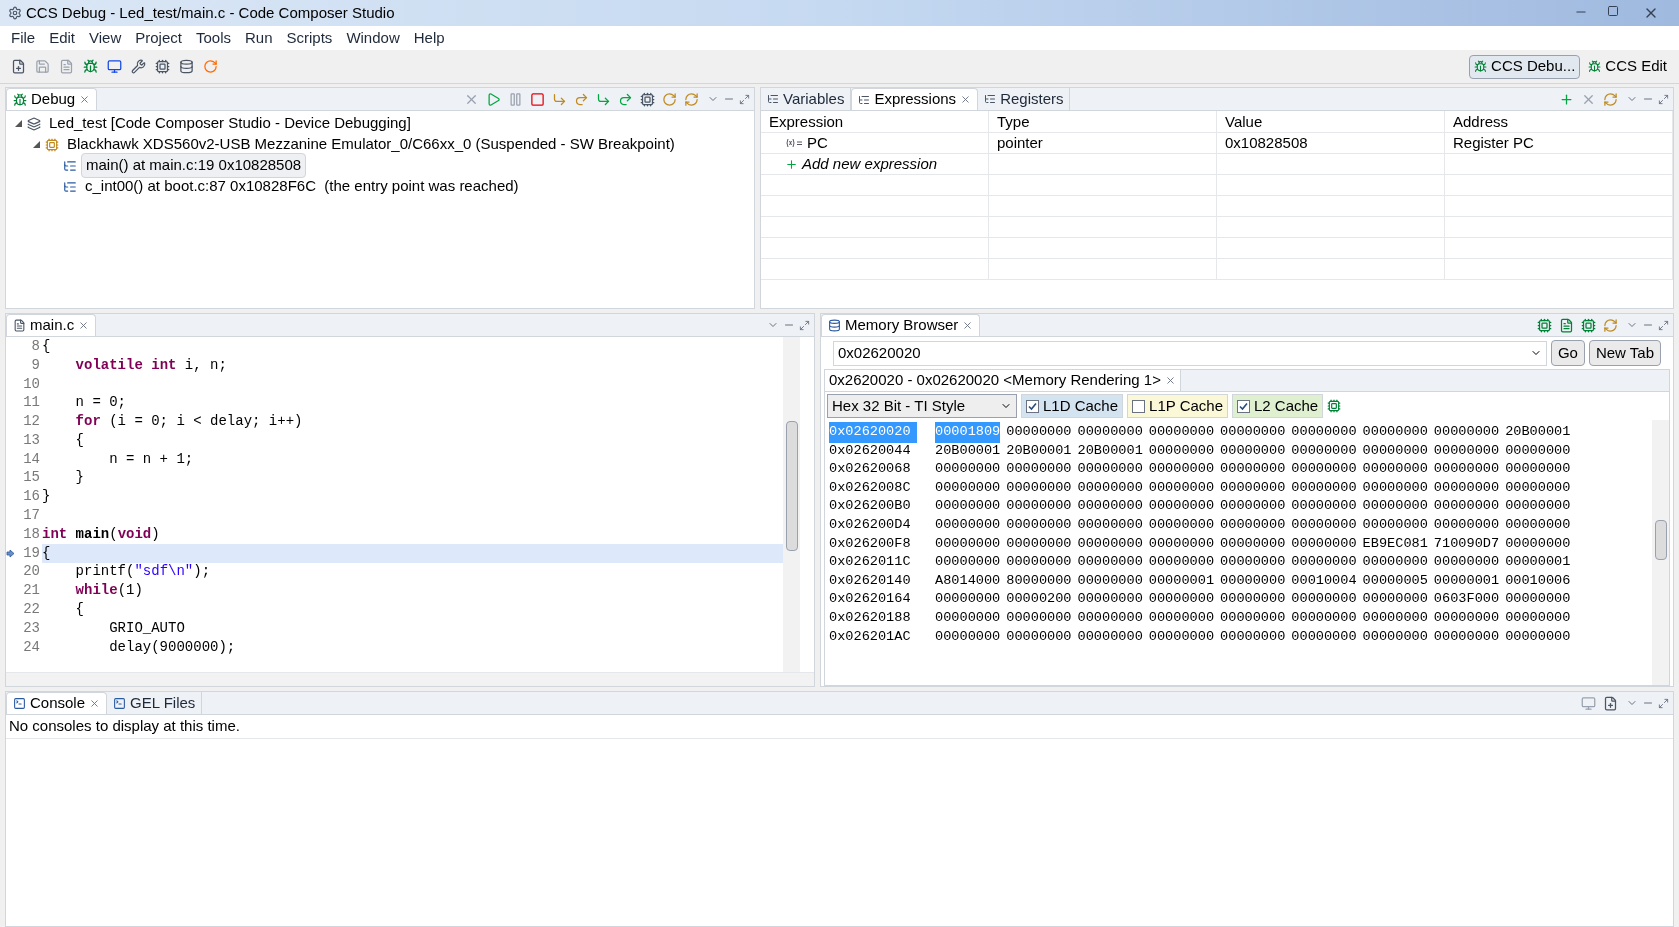 The image size is (1679, 927). What do you see at coordinates (1466, 544) in the screenshot?
I see `memory-word: 710090D7` at bounding box center [1466, 544].